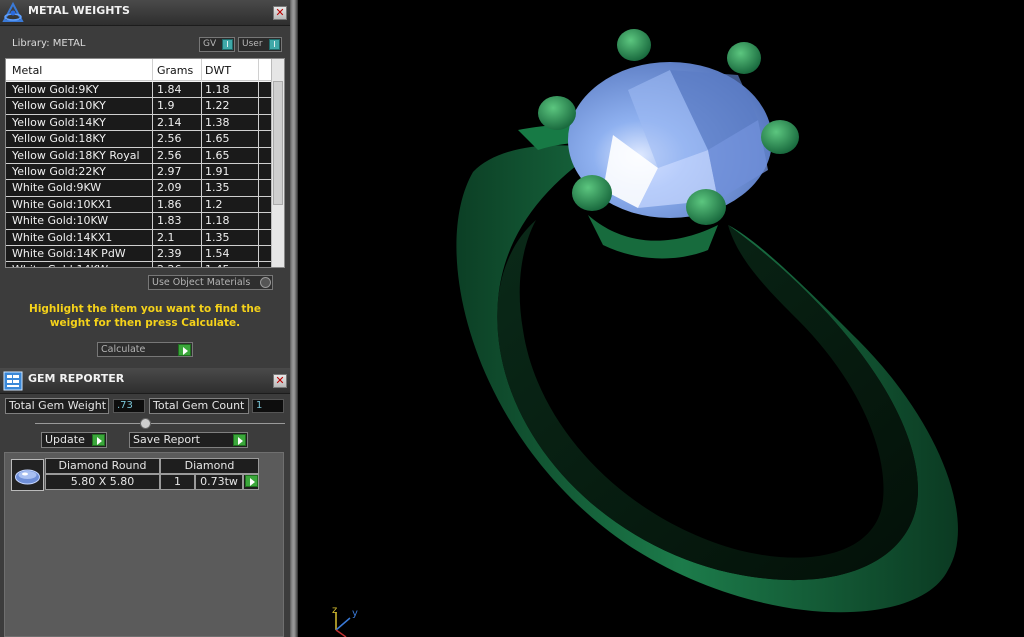  Describe the element at coordinates (199, 406) in the screenshot. I see `total-gem-count-label: Total Gem Count` at that location.